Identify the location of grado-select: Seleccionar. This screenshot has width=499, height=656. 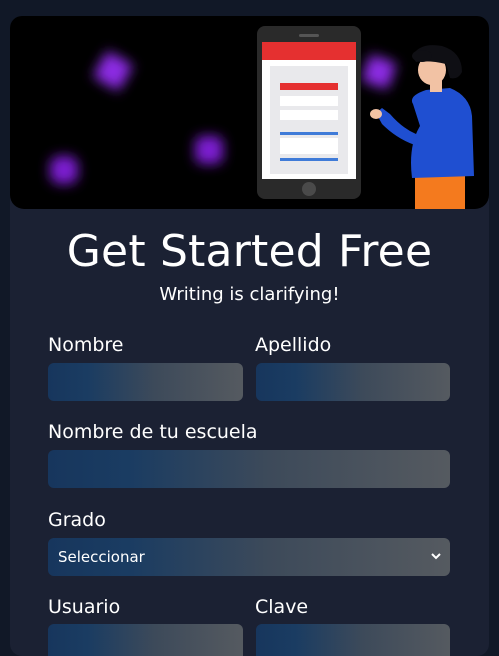
(249, 557).